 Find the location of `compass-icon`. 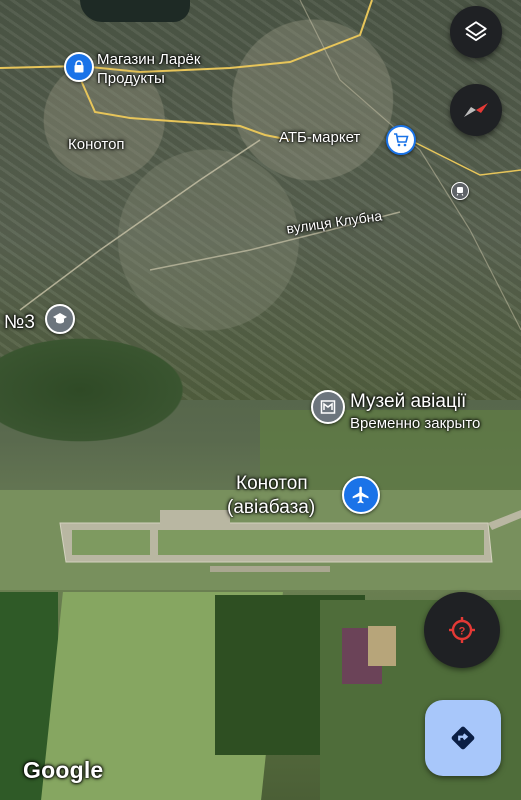

compass-icon is located at coordinates (476, 110).